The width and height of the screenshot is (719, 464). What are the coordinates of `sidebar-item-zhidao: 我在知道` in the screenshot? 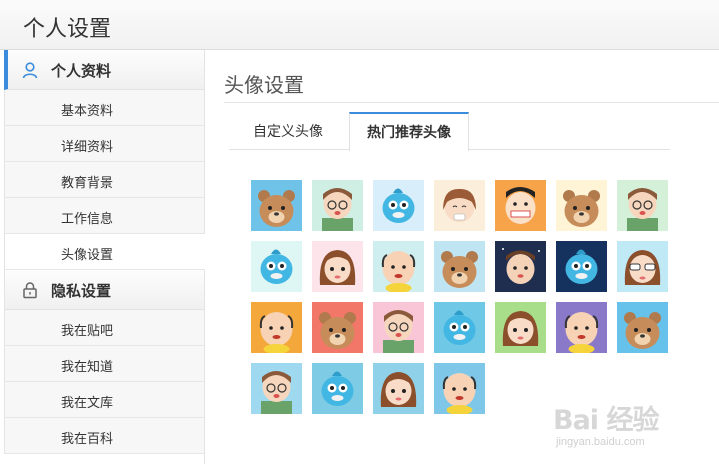 It's located at (104, 364).